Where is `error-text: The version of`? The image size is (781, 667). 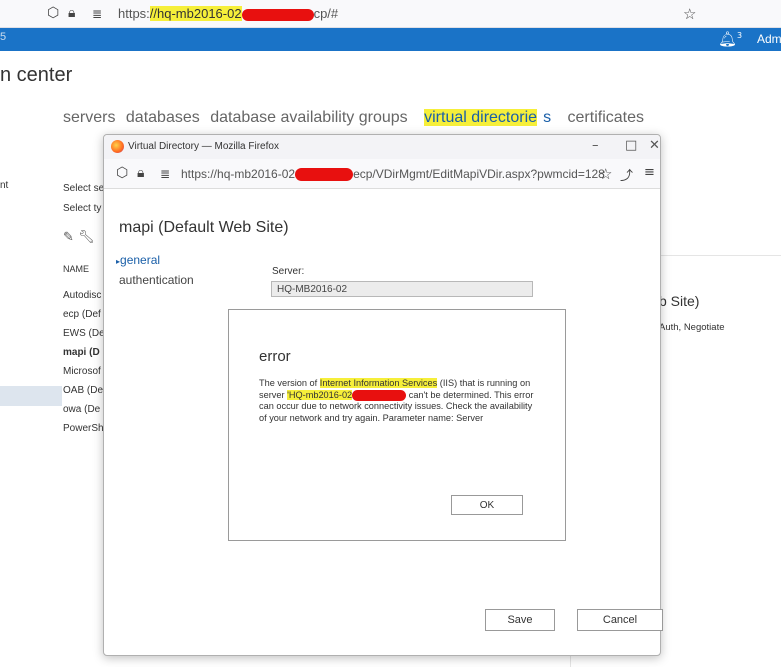
error-text: The version of is located at coordinates (289, 383).